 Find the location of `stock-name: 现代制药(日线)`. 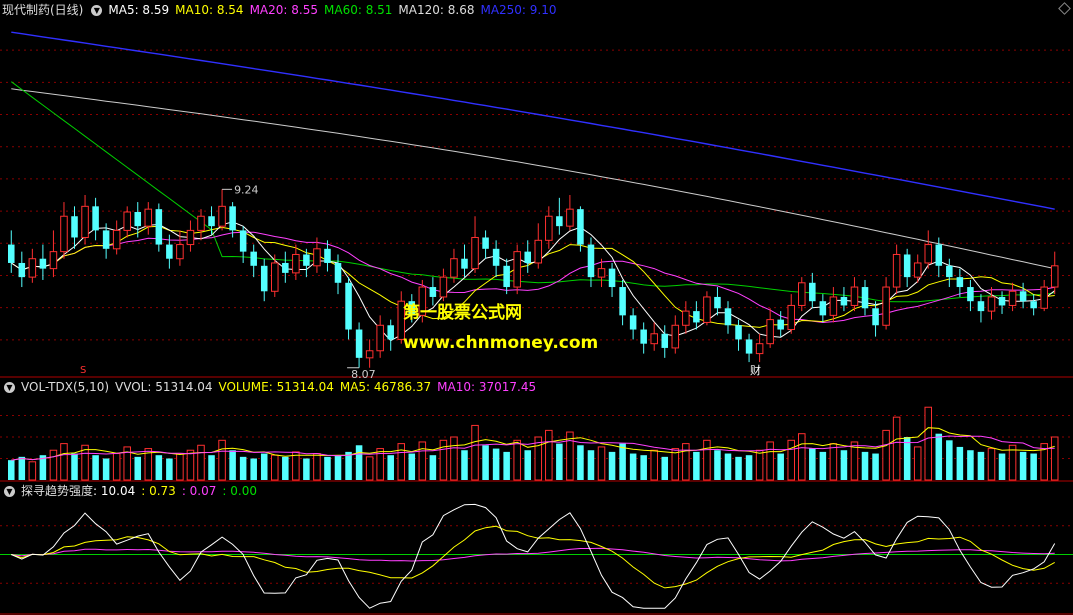

stock-name: 现代制药(日线) is located at coordinates (43, 10).